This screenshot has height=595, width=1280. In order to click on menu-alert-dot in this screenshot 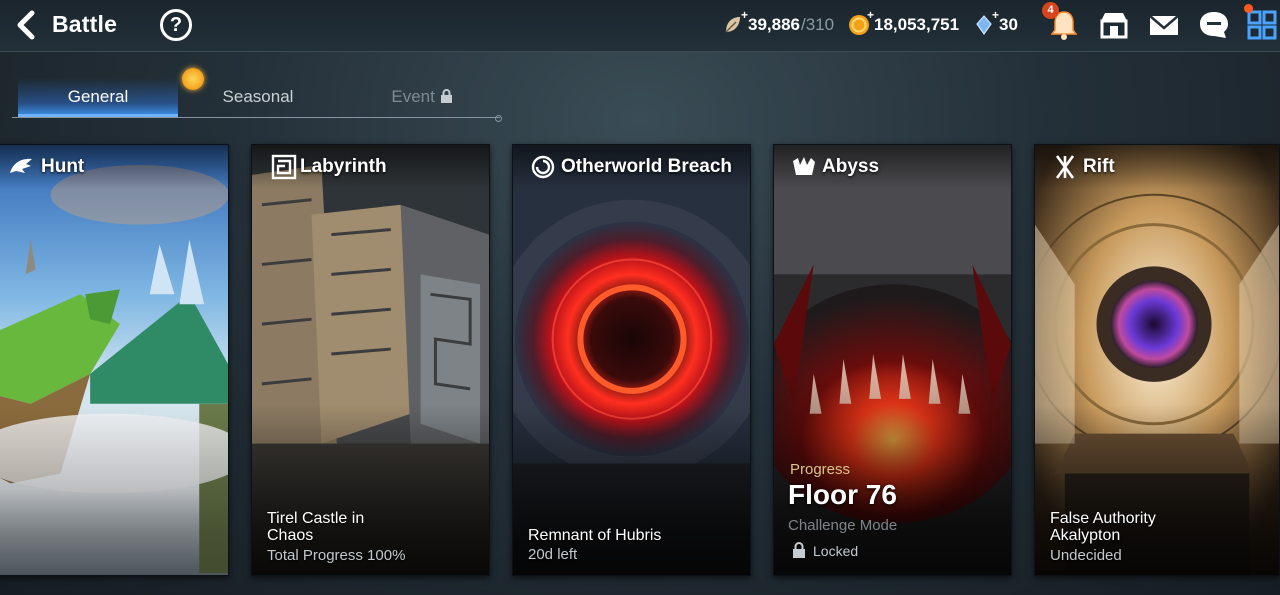, I will do `click(1248, 8)`.